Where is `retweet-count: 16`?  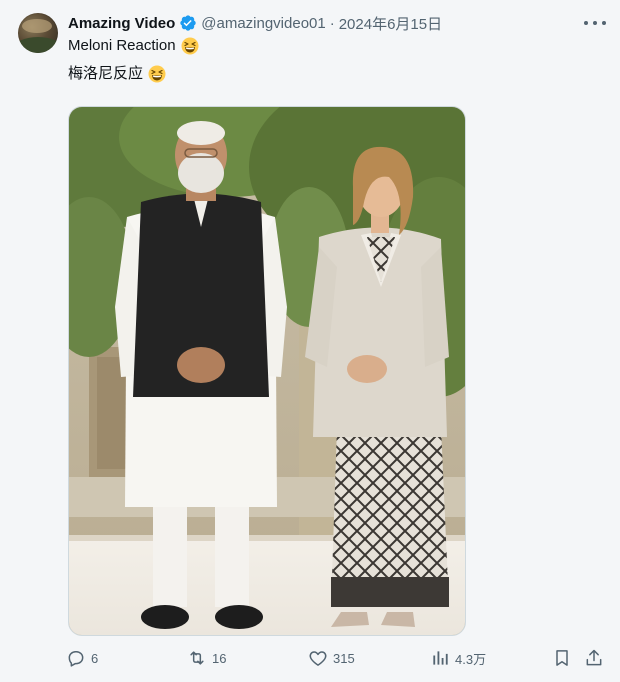 retweet-count: 16 is located at coordinates (219, 658).